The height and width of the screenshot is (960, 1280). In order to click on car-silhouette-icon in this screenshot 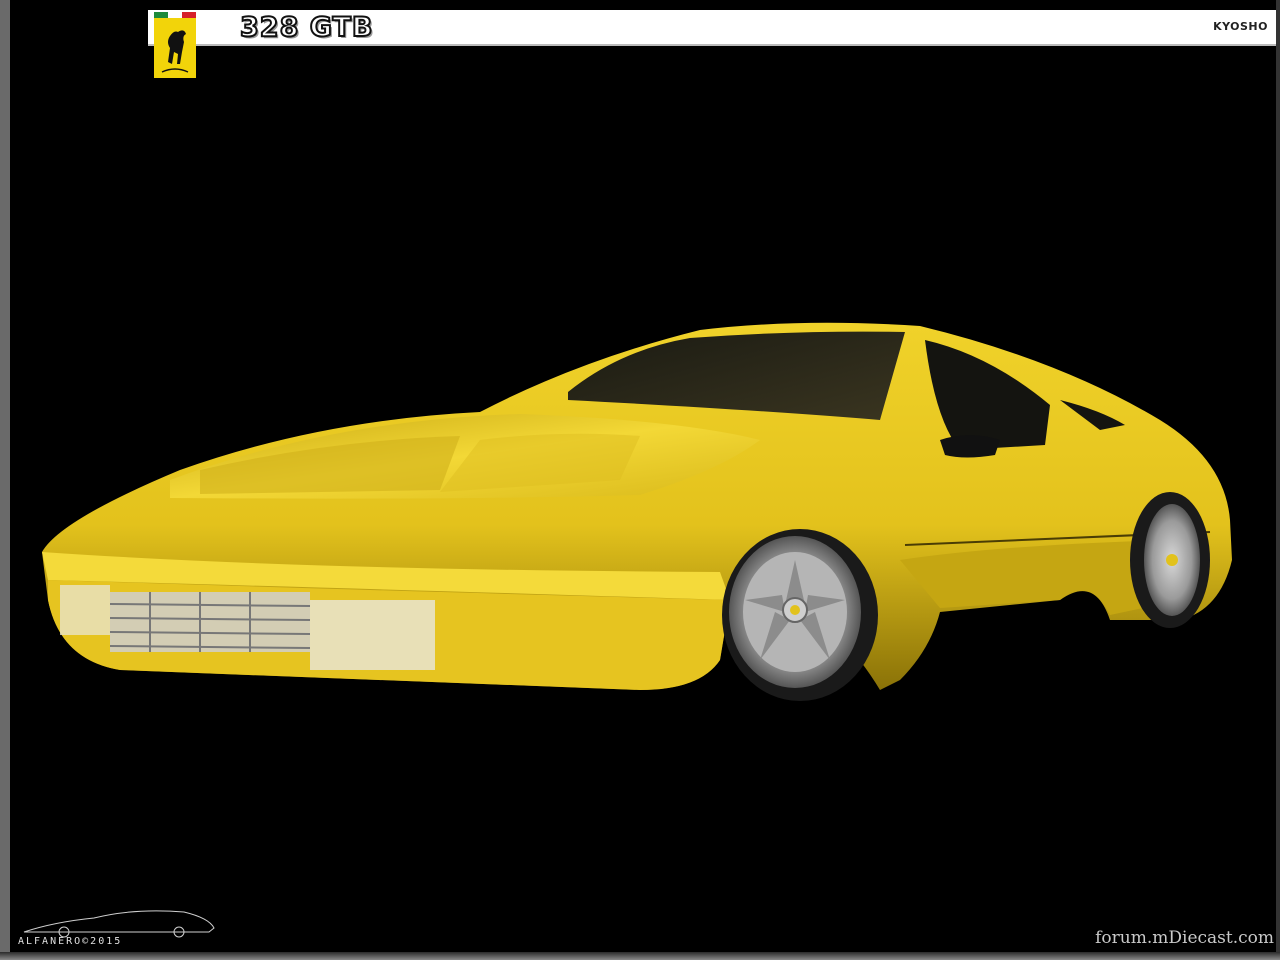, I will do `click(119, 924)`.